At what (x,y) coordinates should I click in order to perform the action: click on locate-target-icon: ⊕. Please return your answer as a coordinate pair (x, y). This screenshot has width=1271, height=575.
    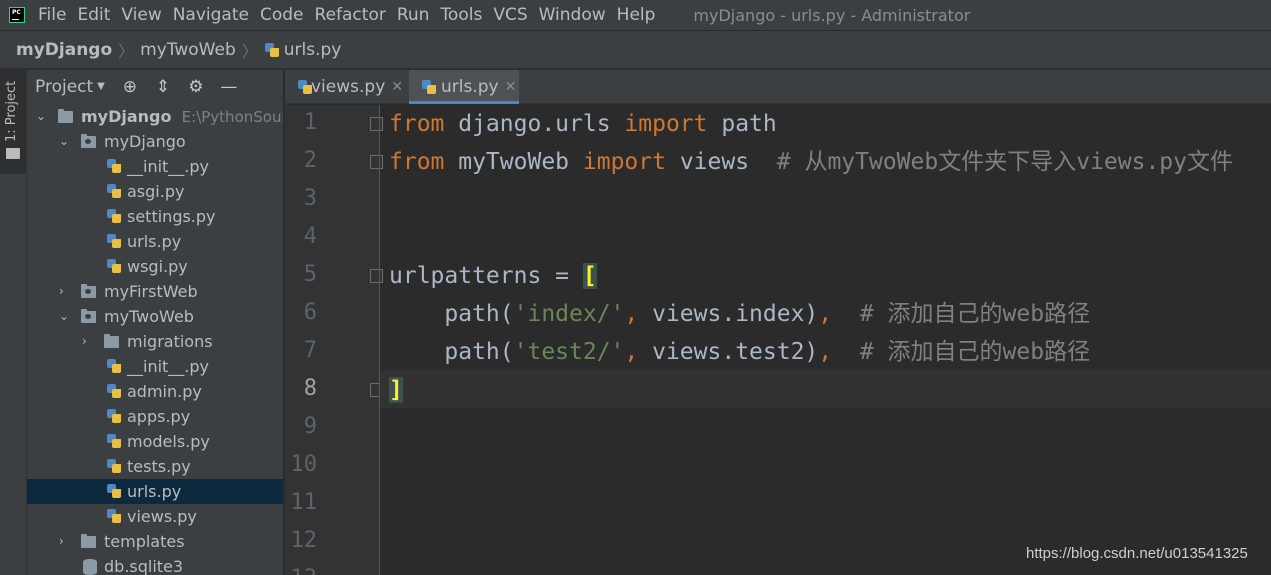
    Looking at the image, I should click on (130, 87).